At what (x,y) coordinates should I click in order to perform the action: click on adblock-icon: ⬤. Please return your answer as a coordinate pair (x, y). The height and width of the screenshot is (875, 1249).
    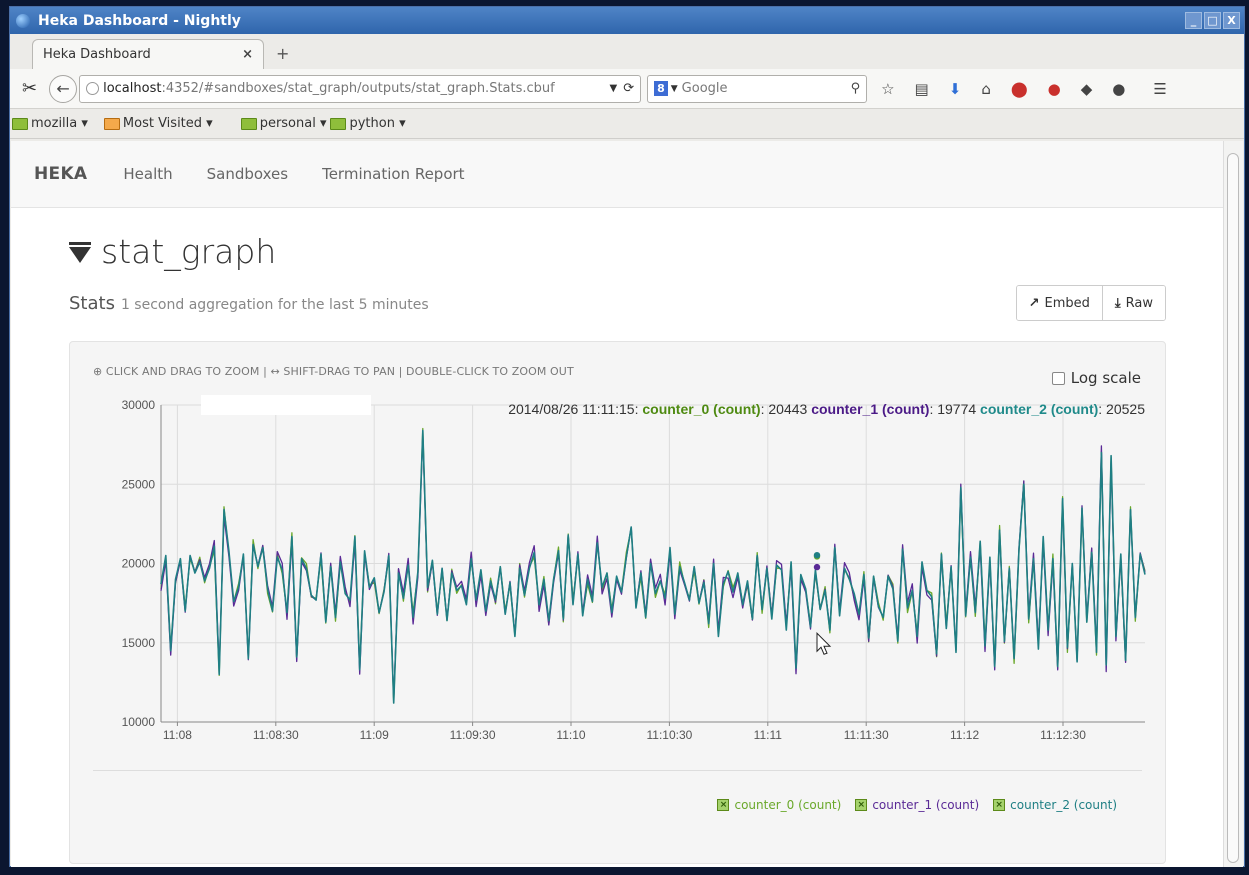
    Looking at the image, I should click on (1019, 89).